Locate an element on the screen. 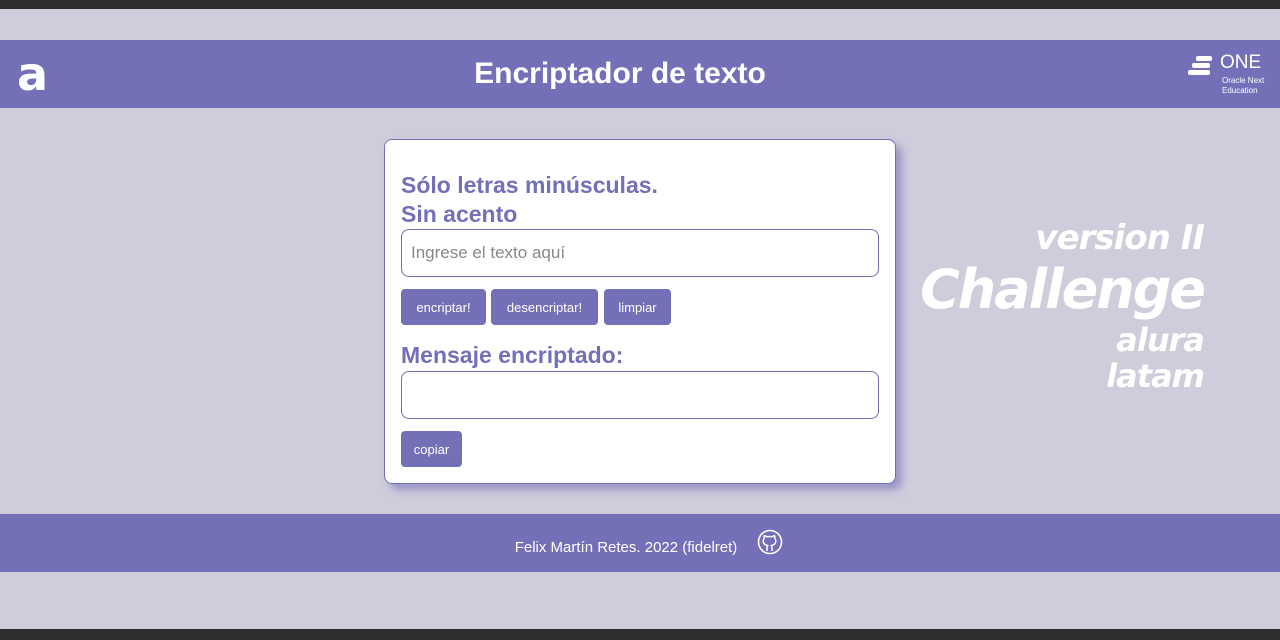 This screenshot has height=640, width=1280. challenge-label: Challenge is located at coordinates (1063, 289).